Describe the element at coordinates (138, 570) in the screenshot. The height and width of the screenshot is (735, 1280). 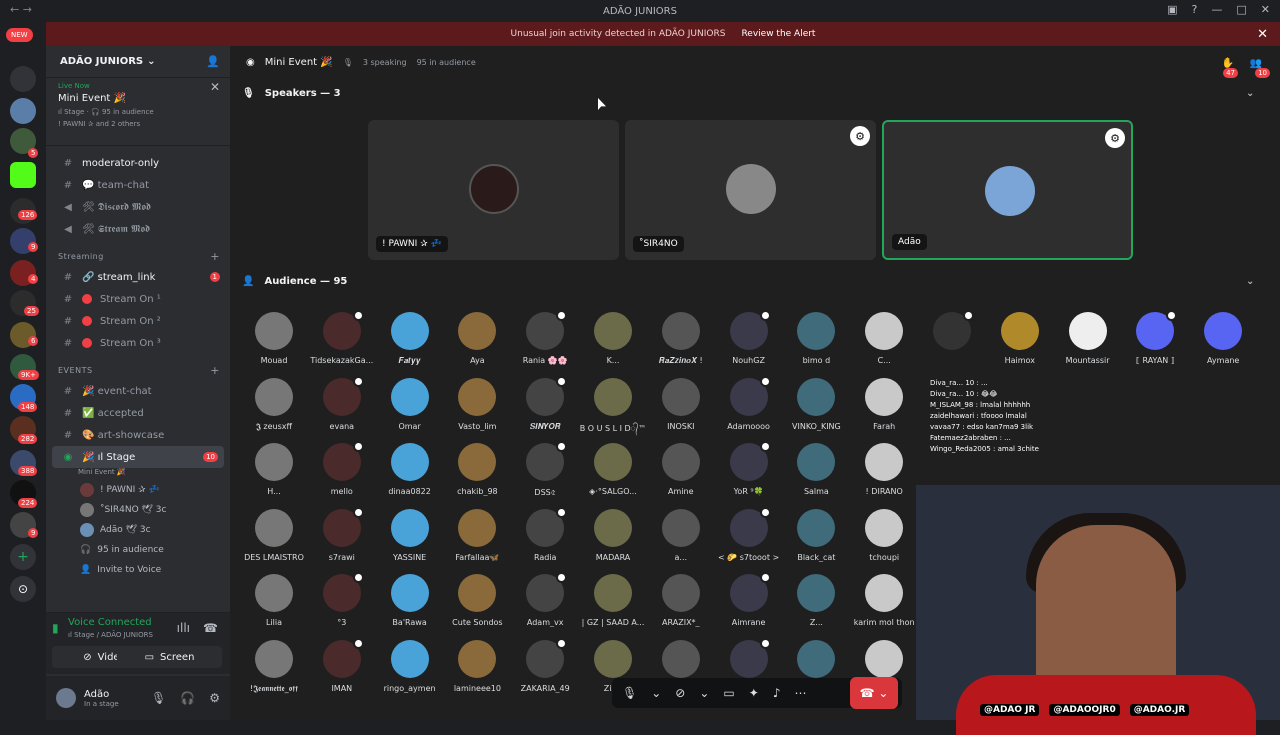
I see `invite-to-voice: 👤 Invite to Voice` at that location.